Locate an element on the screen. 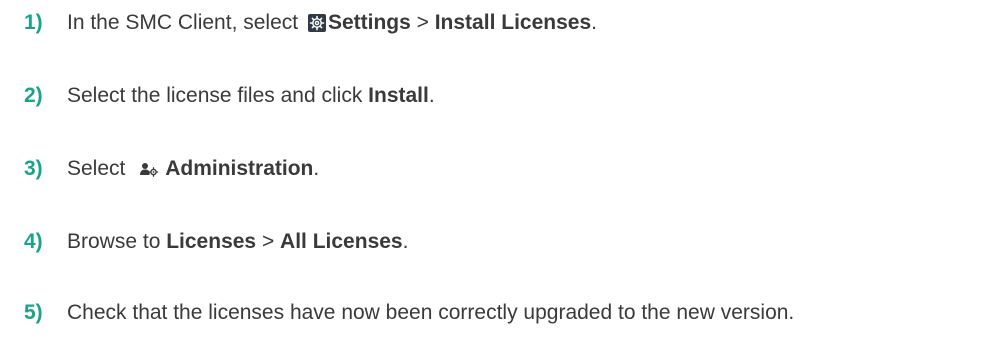 The height and width of the screenshot is (341, 989). settings-gear-icon is located at coordinates (316, 23).